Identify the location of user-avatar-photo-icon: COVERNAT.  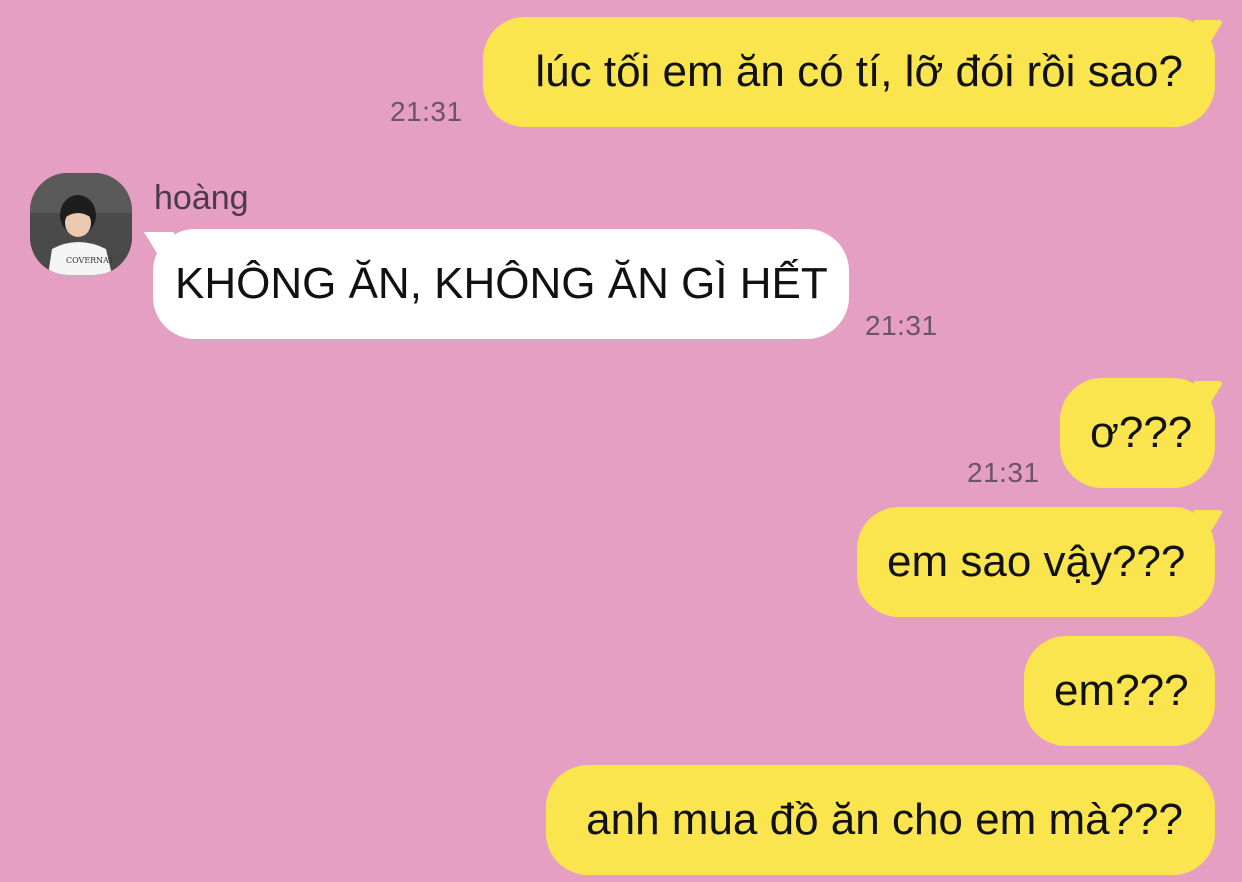
(81, 224).